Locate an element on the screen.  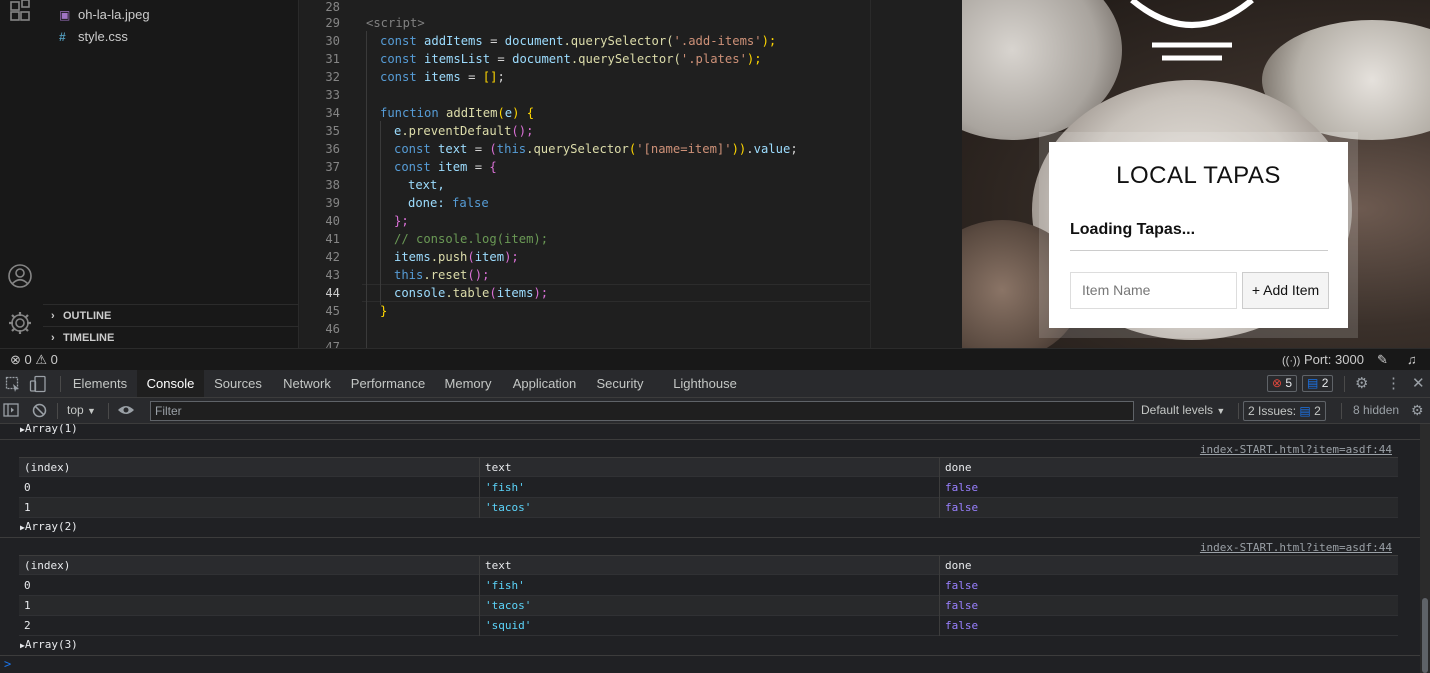
clear-console-icon is located at coordinates (39, 410).